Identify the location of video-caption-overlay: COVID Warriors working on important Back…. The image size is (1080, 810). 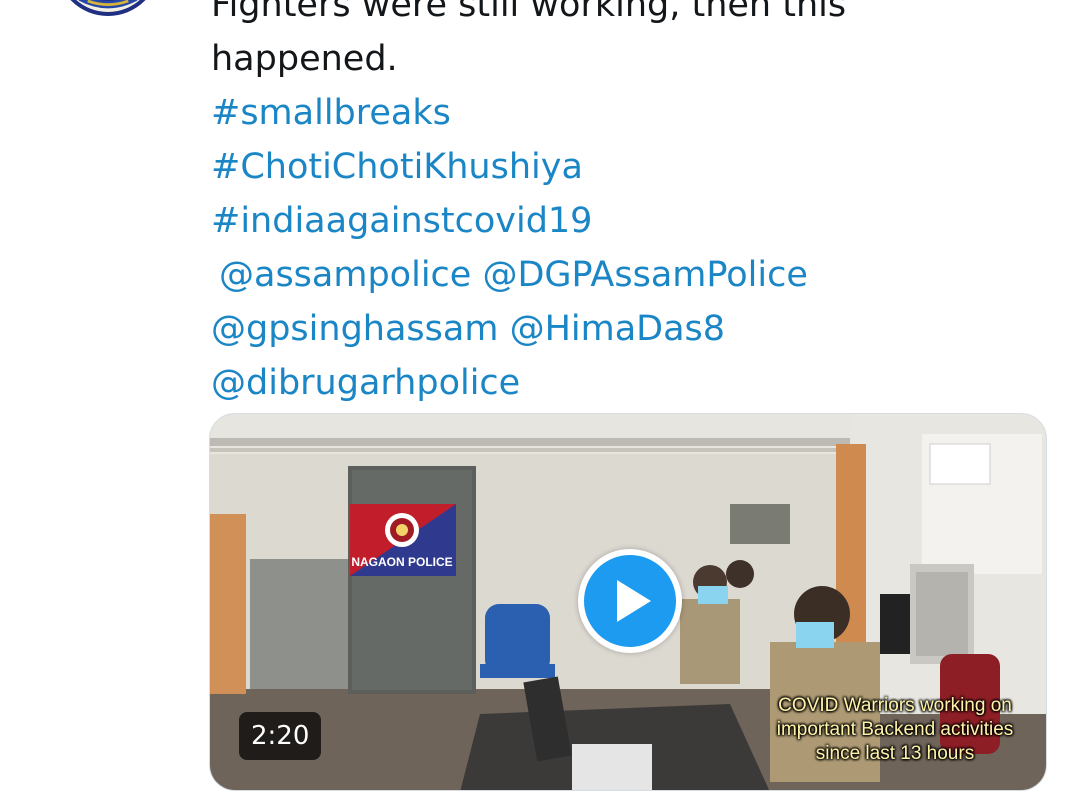
(895, 730).